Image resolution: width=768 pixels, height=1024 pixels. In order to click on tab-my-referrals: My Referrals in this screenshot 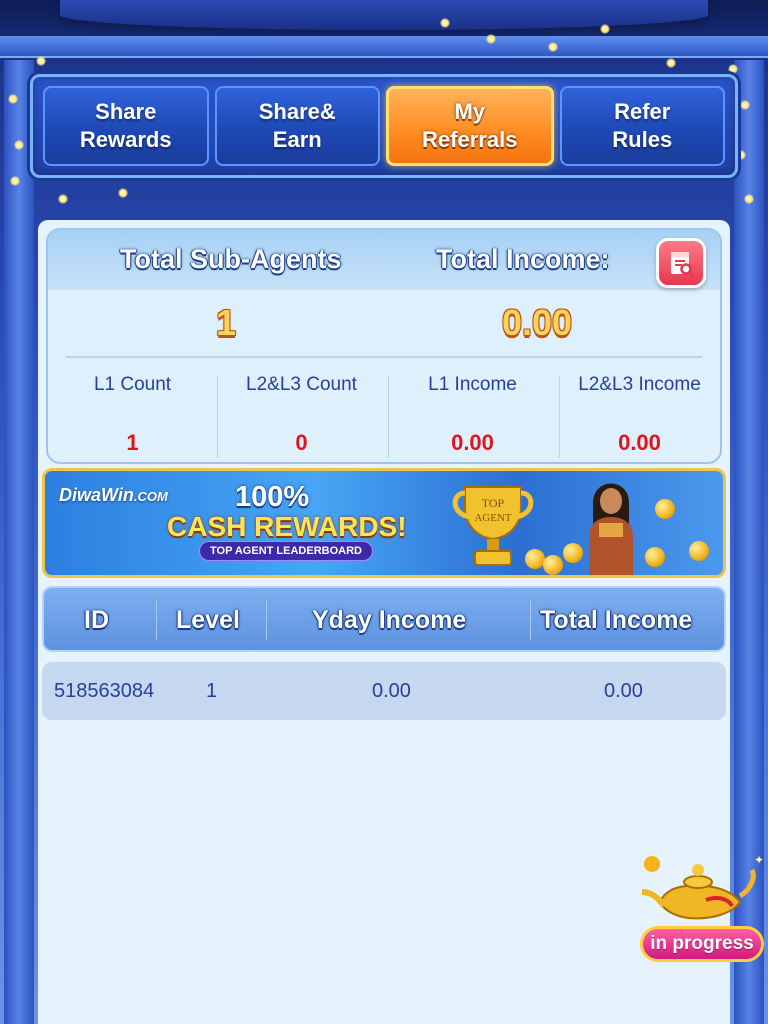, I will do `click(470, 126)`.